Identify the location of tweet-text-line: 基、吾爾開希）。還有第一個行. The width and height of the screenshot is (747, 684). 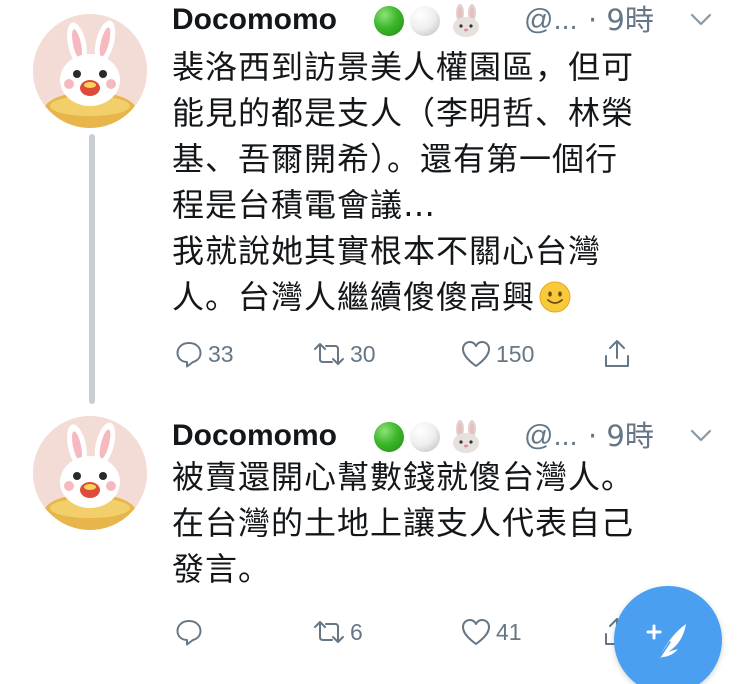
(395, 159).